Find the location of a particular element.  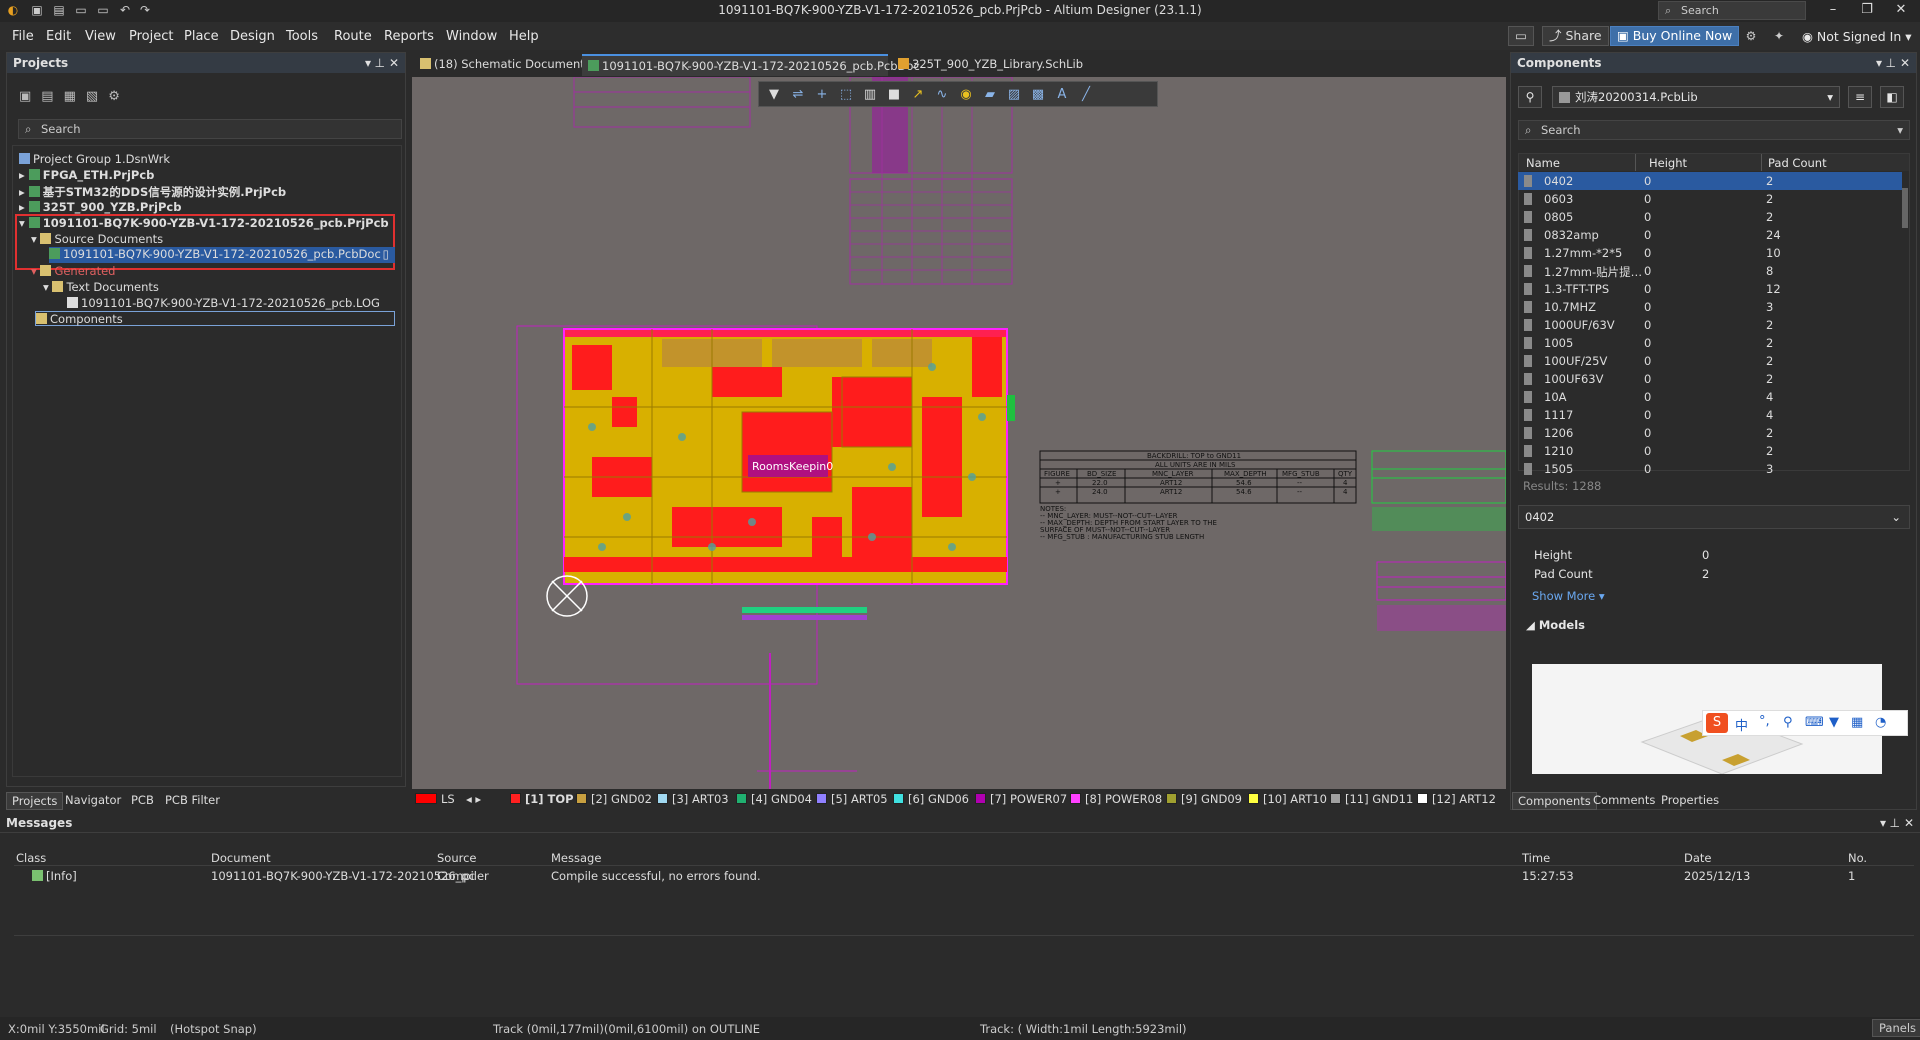

polygon-icon: ▰ is located at coordinates (990, 95).